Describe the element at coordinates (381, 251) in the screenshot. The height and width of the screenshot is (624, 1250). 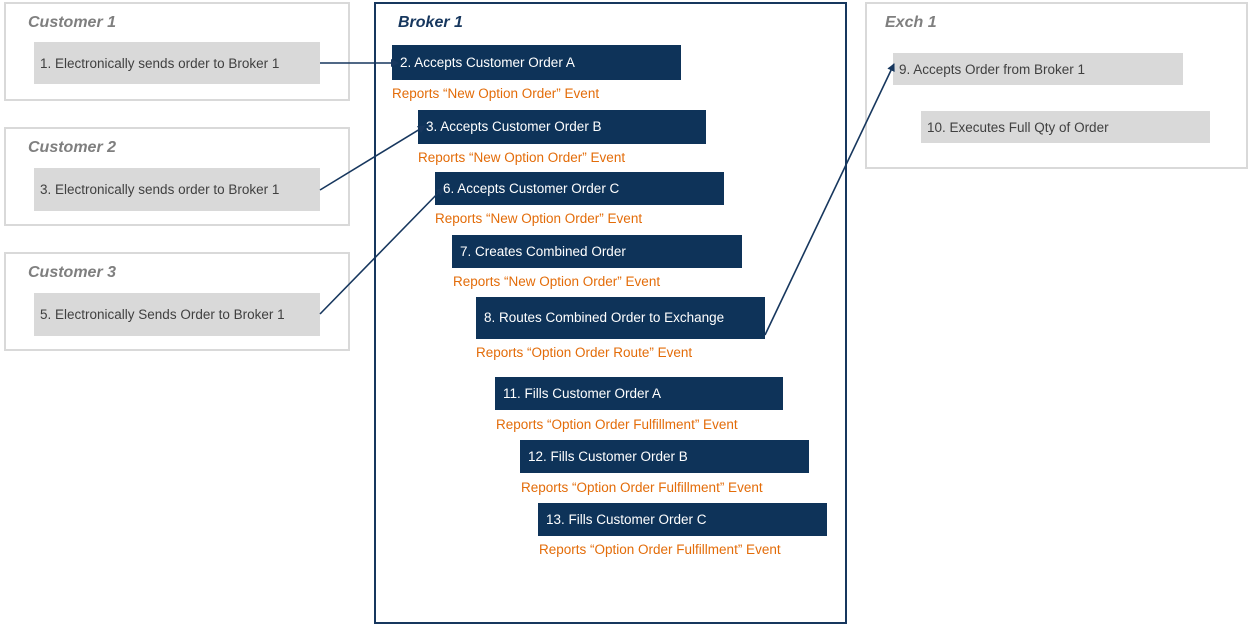
I see `arrow-c3-to-step6` at that location.